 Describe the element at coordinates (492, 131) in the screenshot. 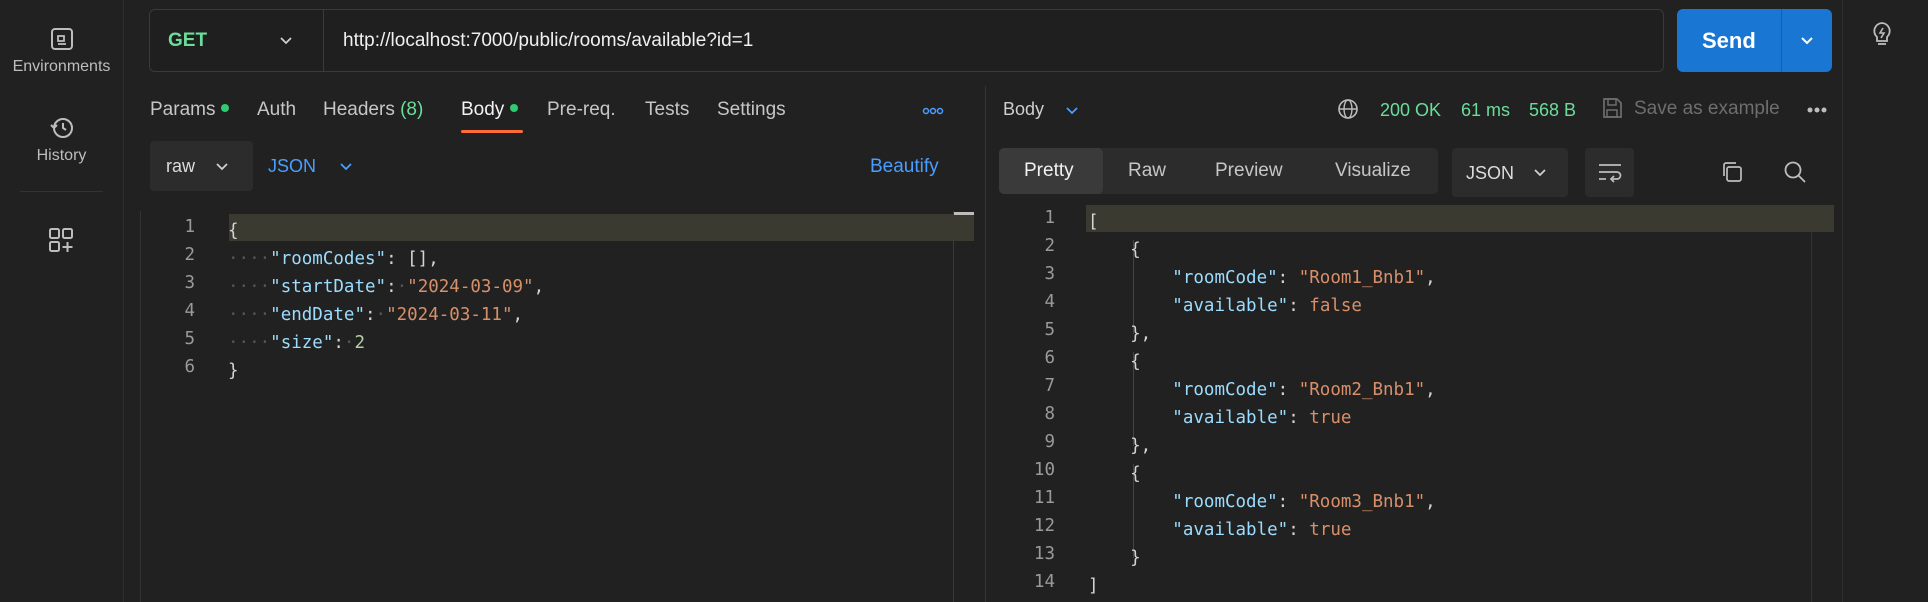

I see `active-tab-indicator` at that location.